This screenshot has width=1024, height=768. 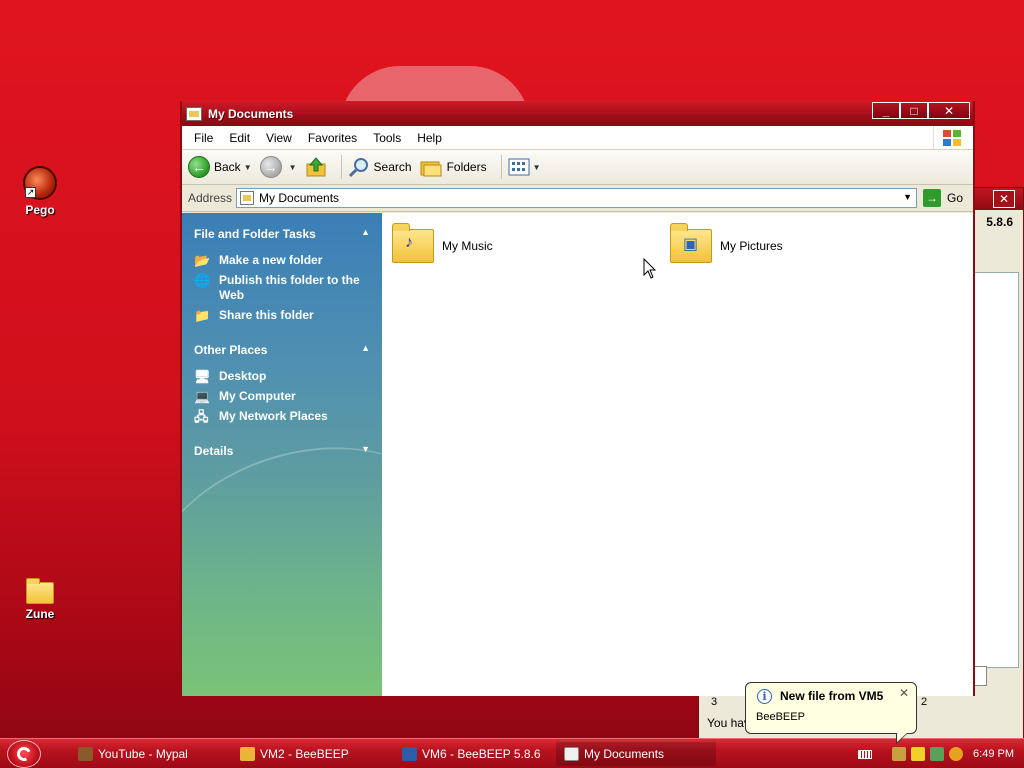 I want to click on maximize-button: □, so click(x=914, y=110).